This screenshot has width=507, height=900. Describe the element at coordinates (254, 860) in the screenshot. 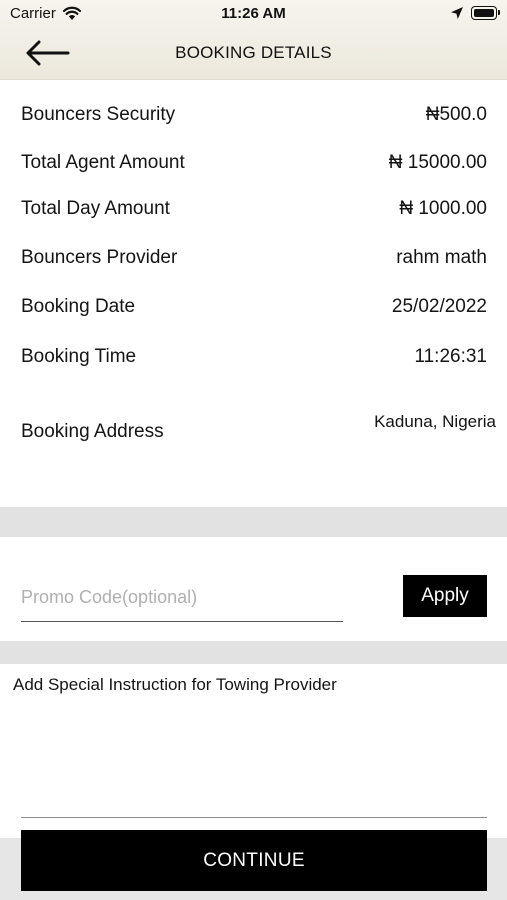

I see `continue-button: CONTINUE` at that location.